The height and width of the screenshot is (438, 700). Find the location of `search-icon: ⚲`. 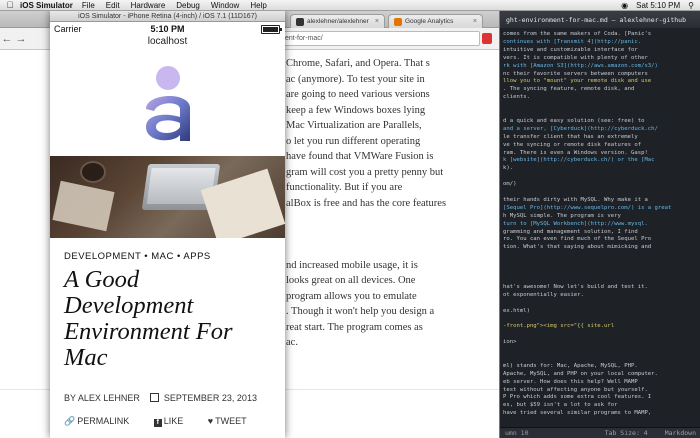

search-icon: ⚲ is located at coordinates (691, 5).